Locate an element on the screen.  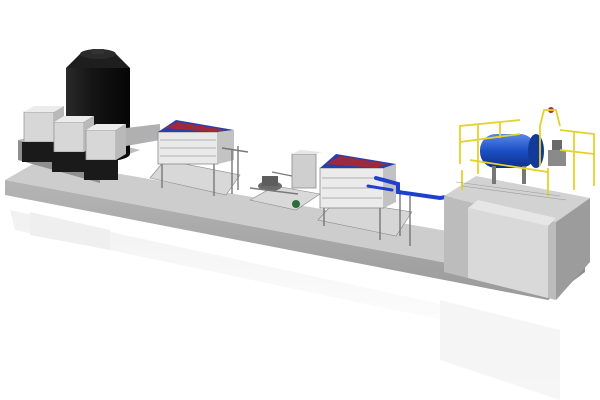
pump-skid is located at coordinates (285, 180).